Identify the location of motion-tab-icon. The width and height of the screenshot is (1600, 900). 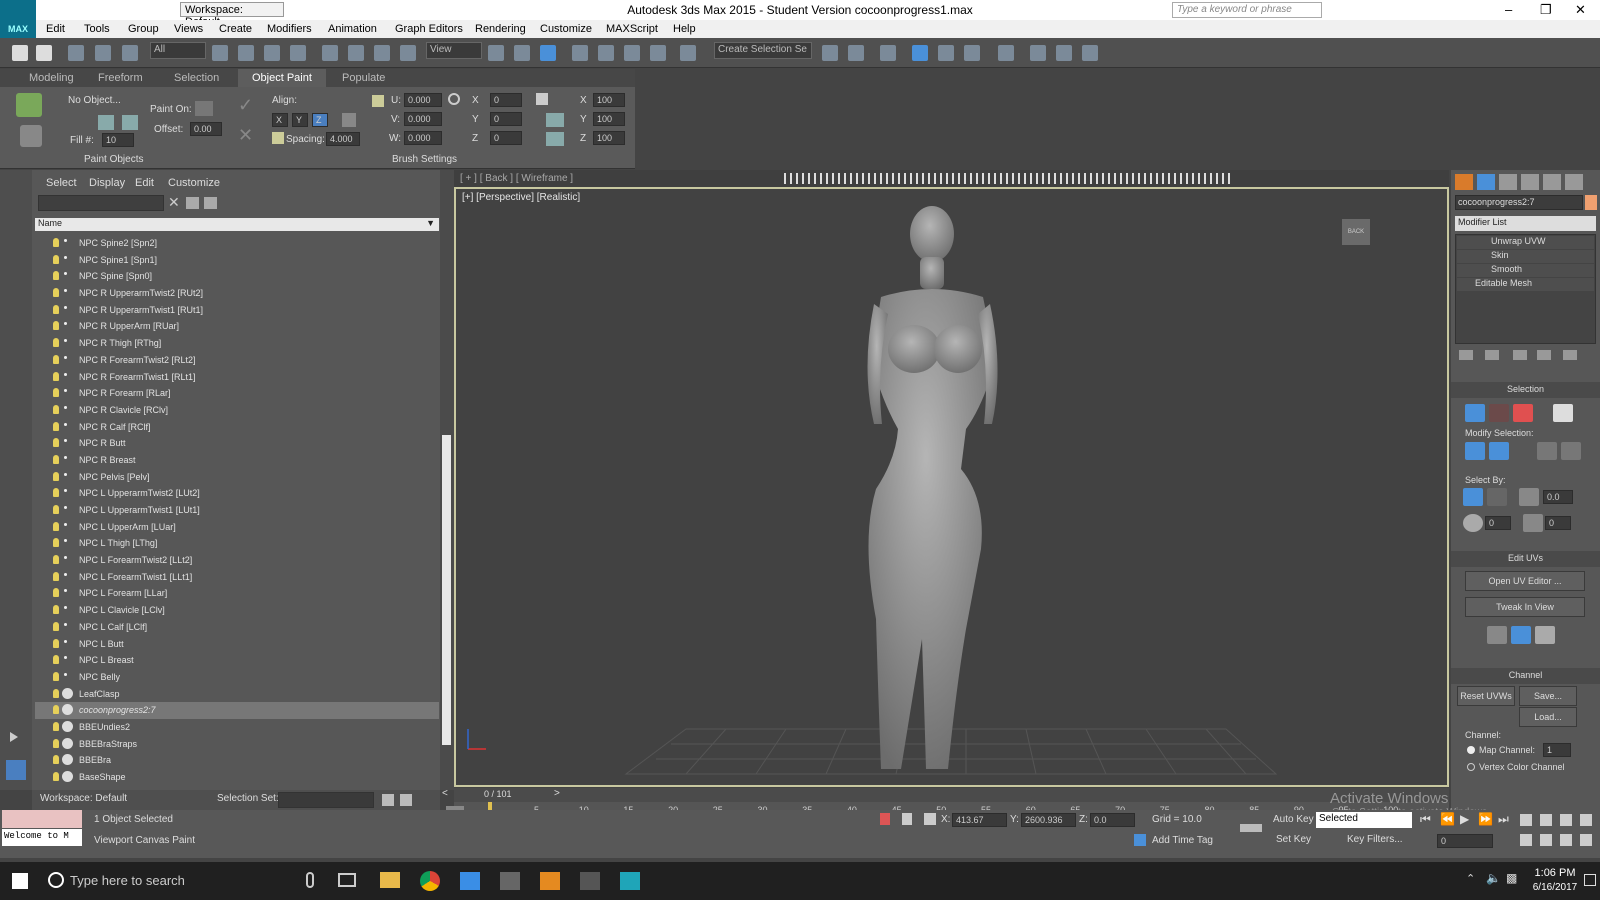
(1530, 182).